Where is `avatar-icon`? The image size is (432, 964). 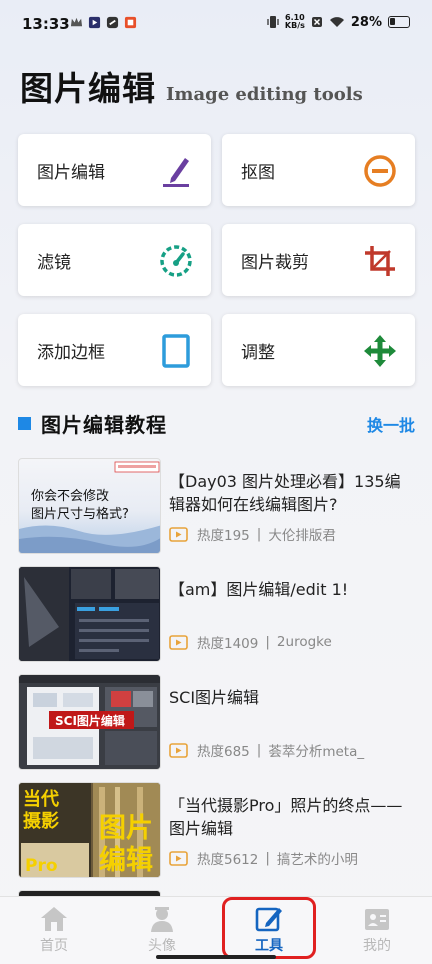 avatar-icon is located at coordinates (162, 919).